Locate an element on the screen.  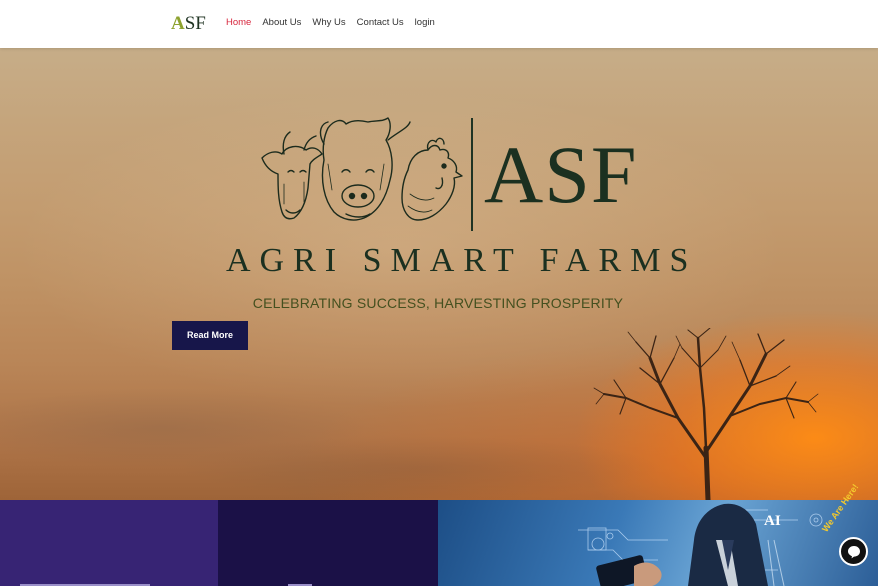
feature-strip: AI is located at coordinates (439, 543).